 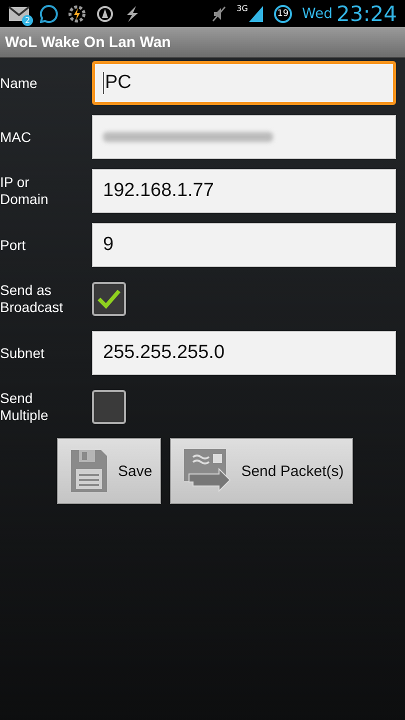 I want to click on app-title: WoL Wake On Lan Wan, so click(x=88, y=42).